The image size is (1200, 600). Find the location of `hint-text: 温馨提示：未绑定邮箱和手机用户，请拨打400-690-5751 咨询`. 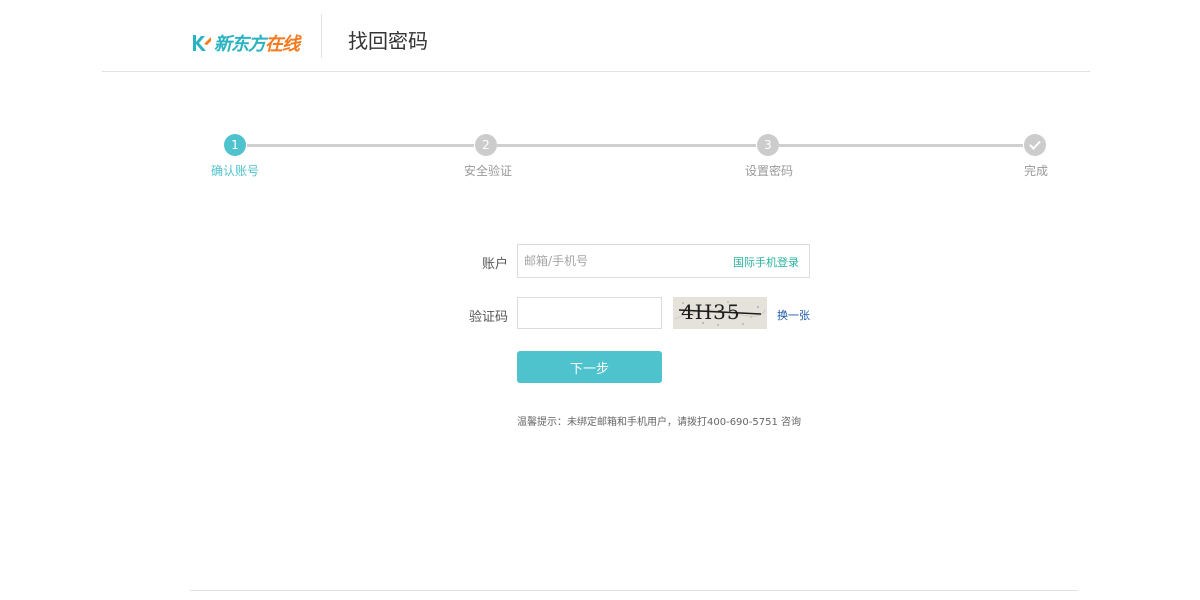

hint-text: 温馨提示：未绑定邮箱和手机用户，请拨打400-690-5751 咨询 is located at coordinates (659, 422).